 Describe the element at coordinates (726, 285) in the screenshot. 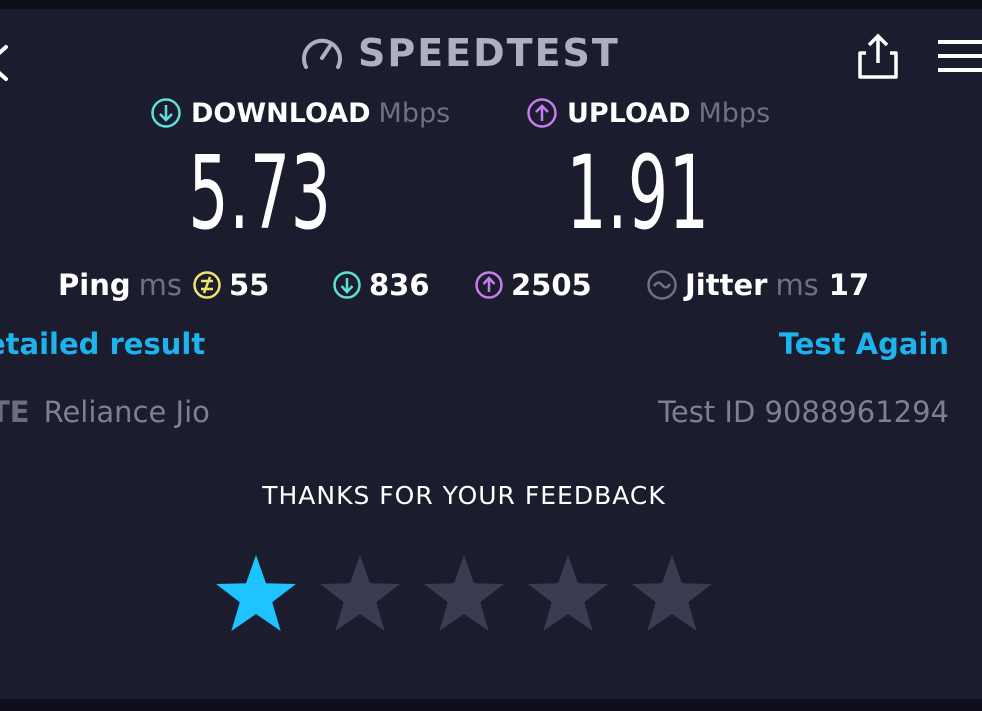

I see `jitter-label: Jitter` at that location.